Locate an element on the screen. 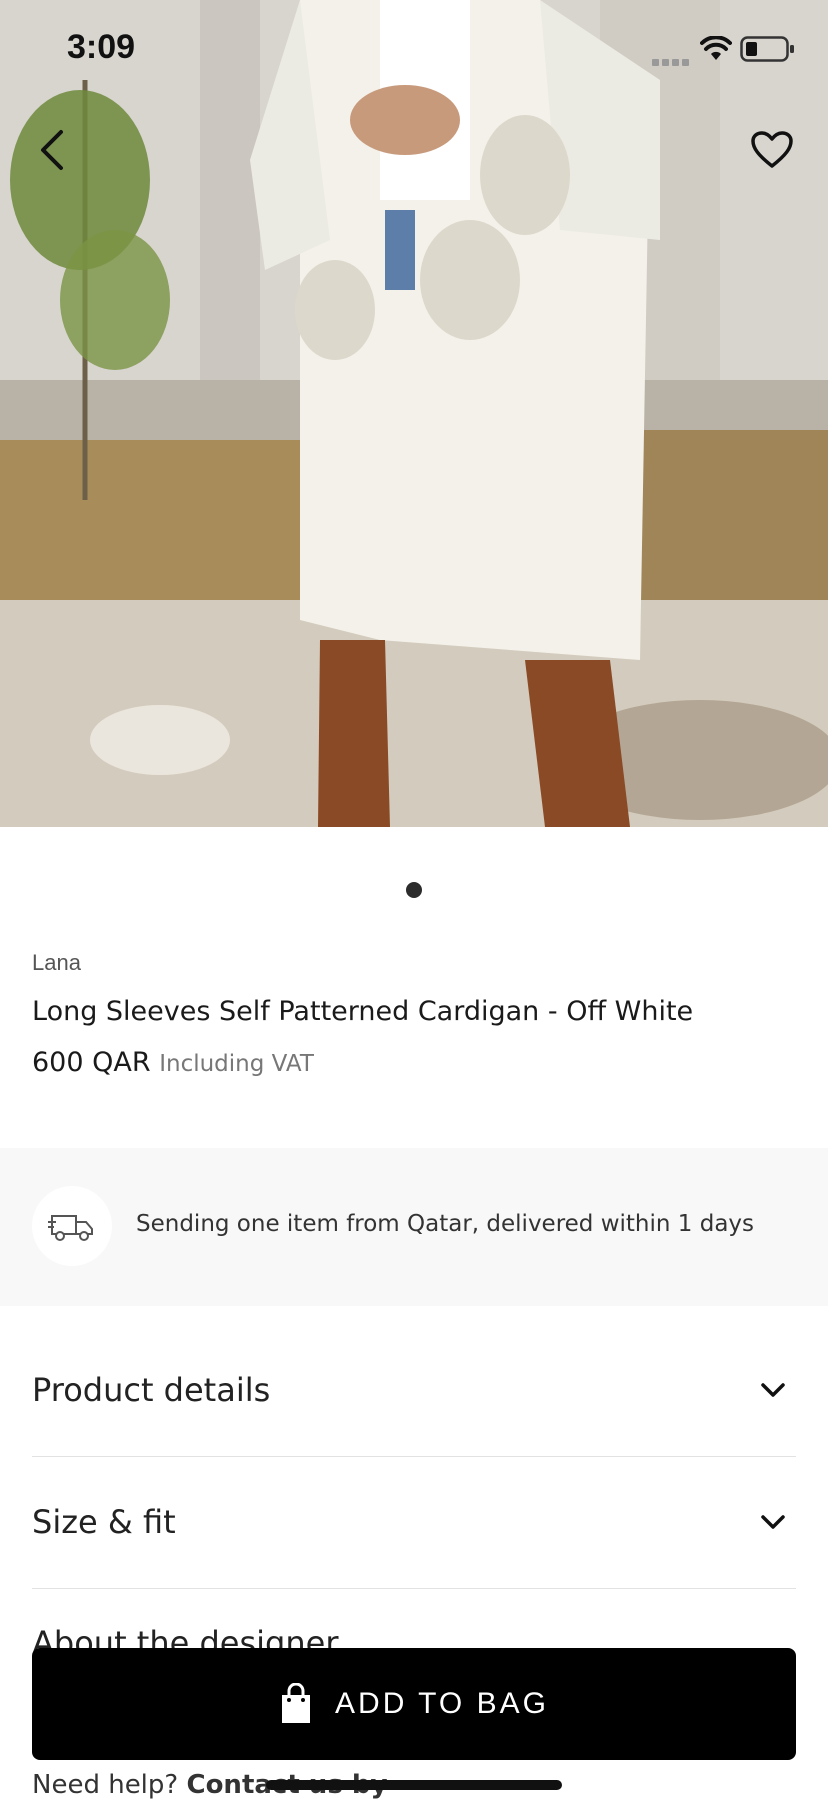  back-arrow-icon is located at coordinates (52, 150).